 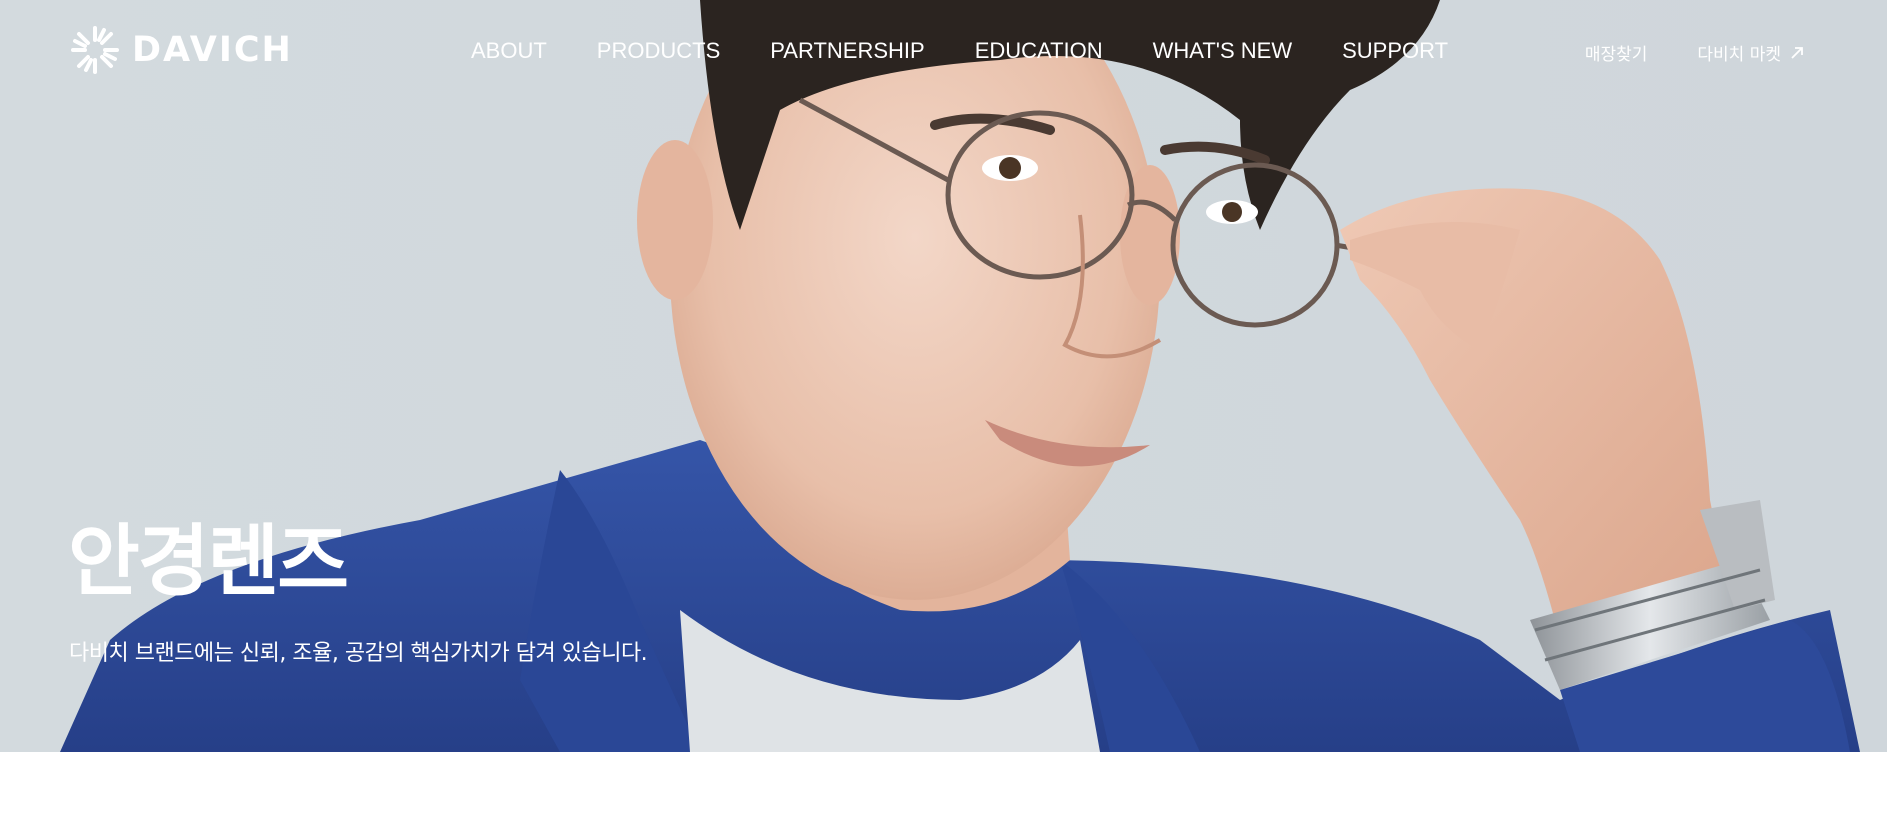 I want to click on davich-market-link: 다비치 마켓, so click(x=1751, y=52).